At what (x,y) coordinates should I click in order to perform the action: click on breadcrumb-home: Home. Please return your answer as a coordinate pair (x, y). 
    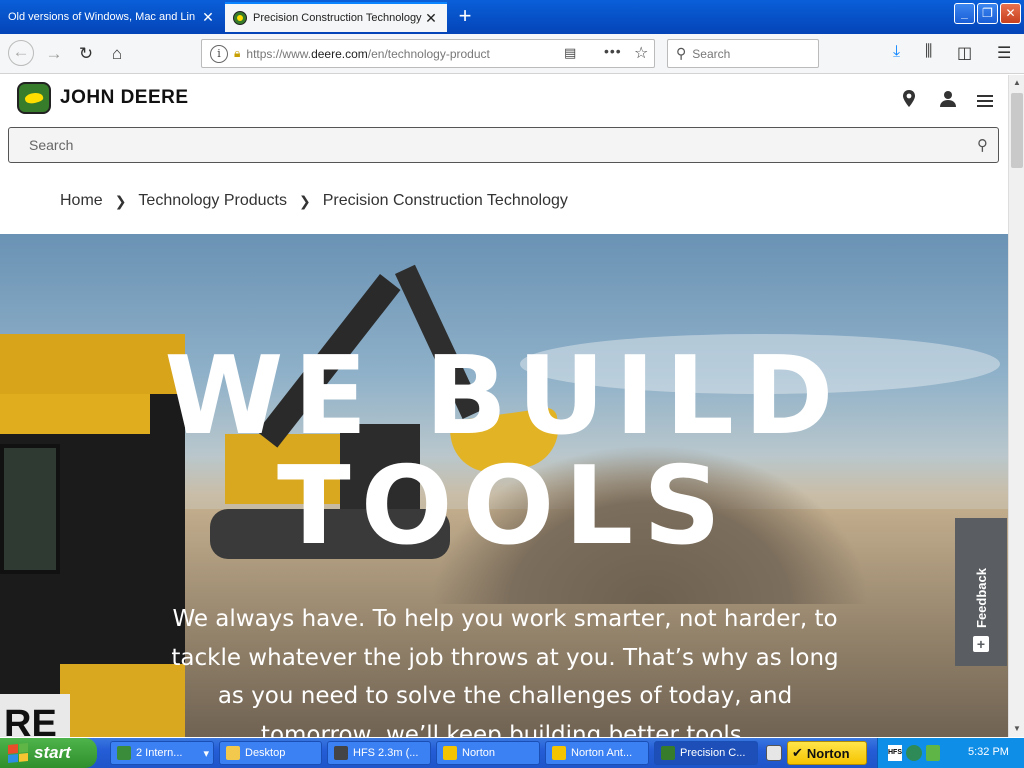
    Looking at the image, I should click on (81, 201).